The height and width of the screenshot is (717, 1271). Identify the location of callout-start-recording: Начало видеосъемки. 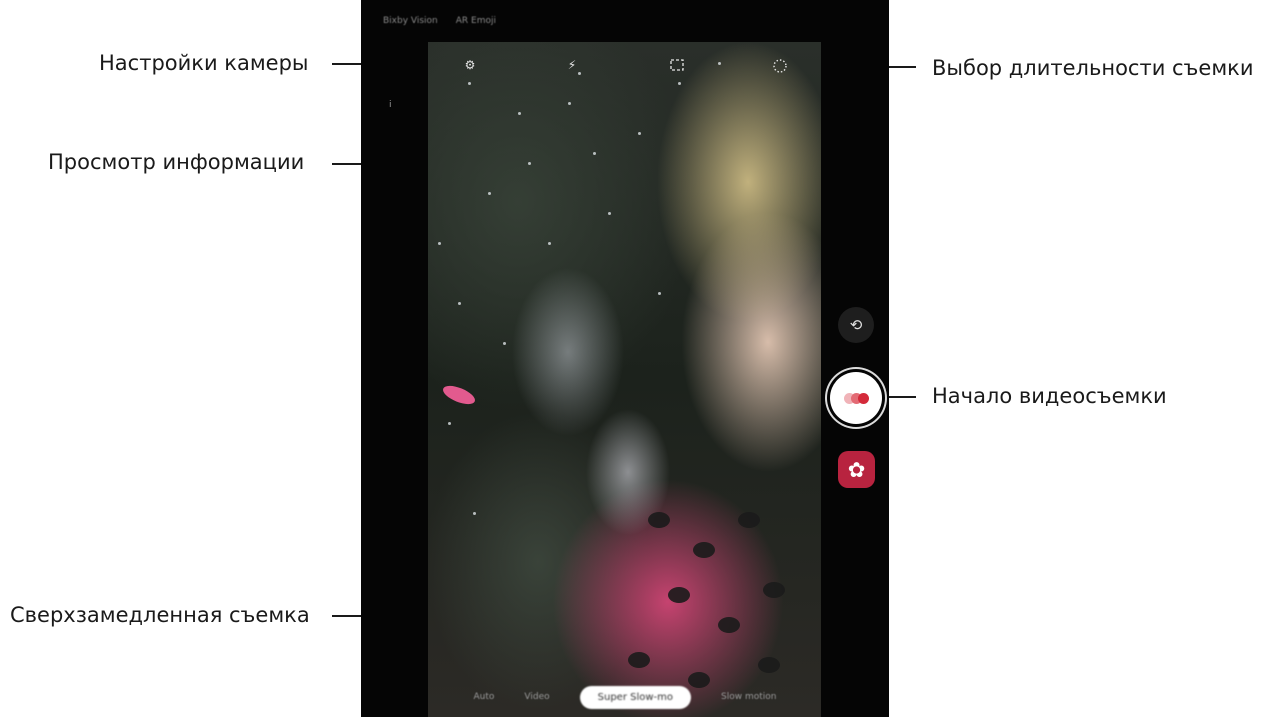
(1049, 396).